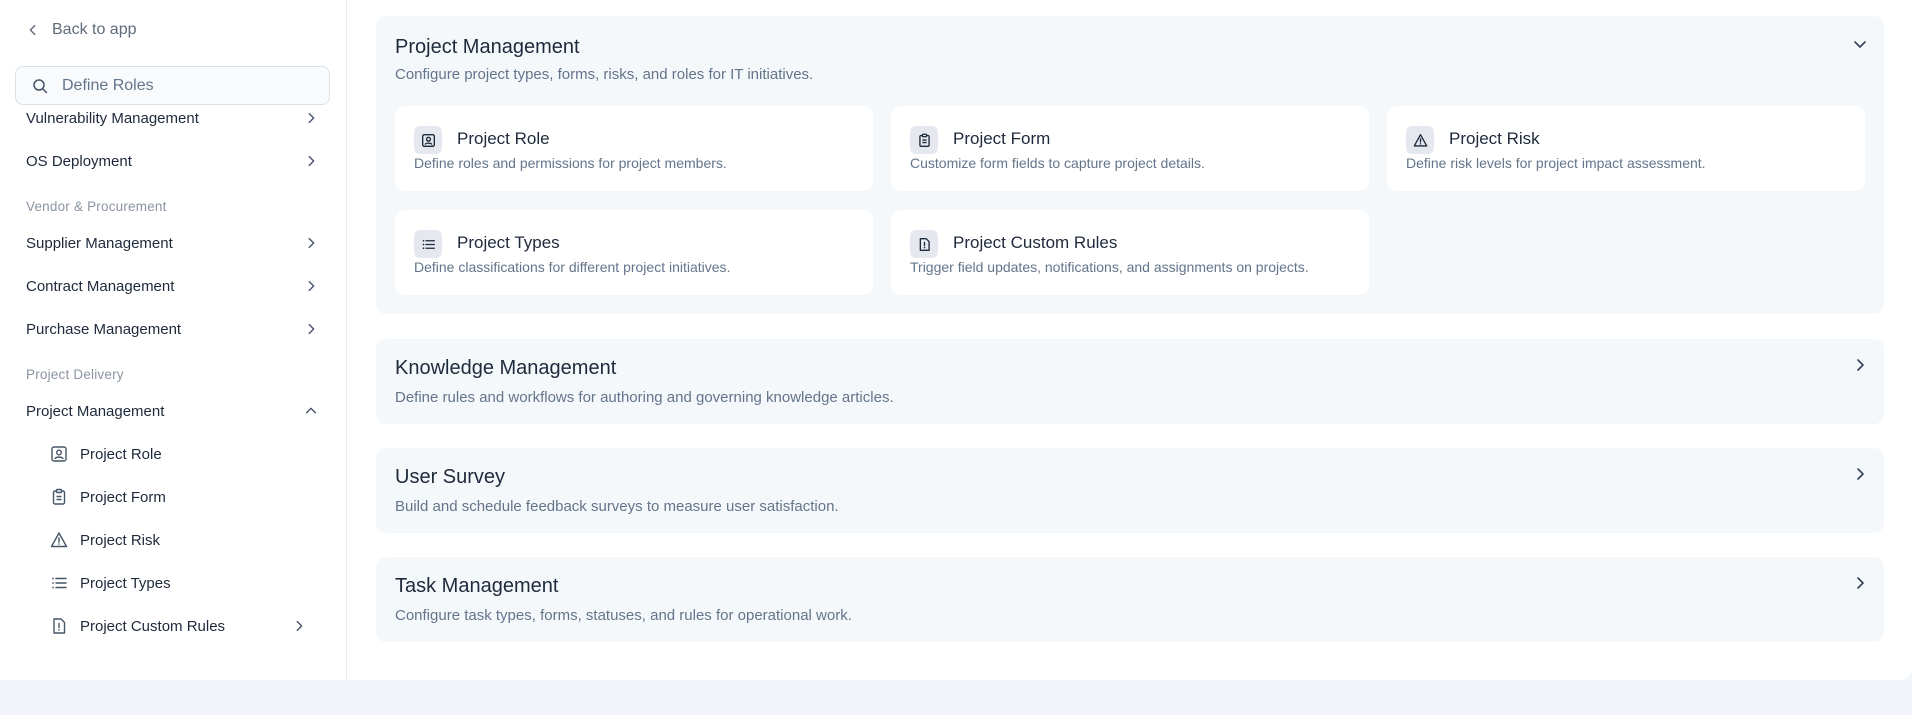 This screenshot has height=715, width=1912. Describe the element at coordinates (1860, 44) in the screenshot. I see `chevron-down-icon` at that location.